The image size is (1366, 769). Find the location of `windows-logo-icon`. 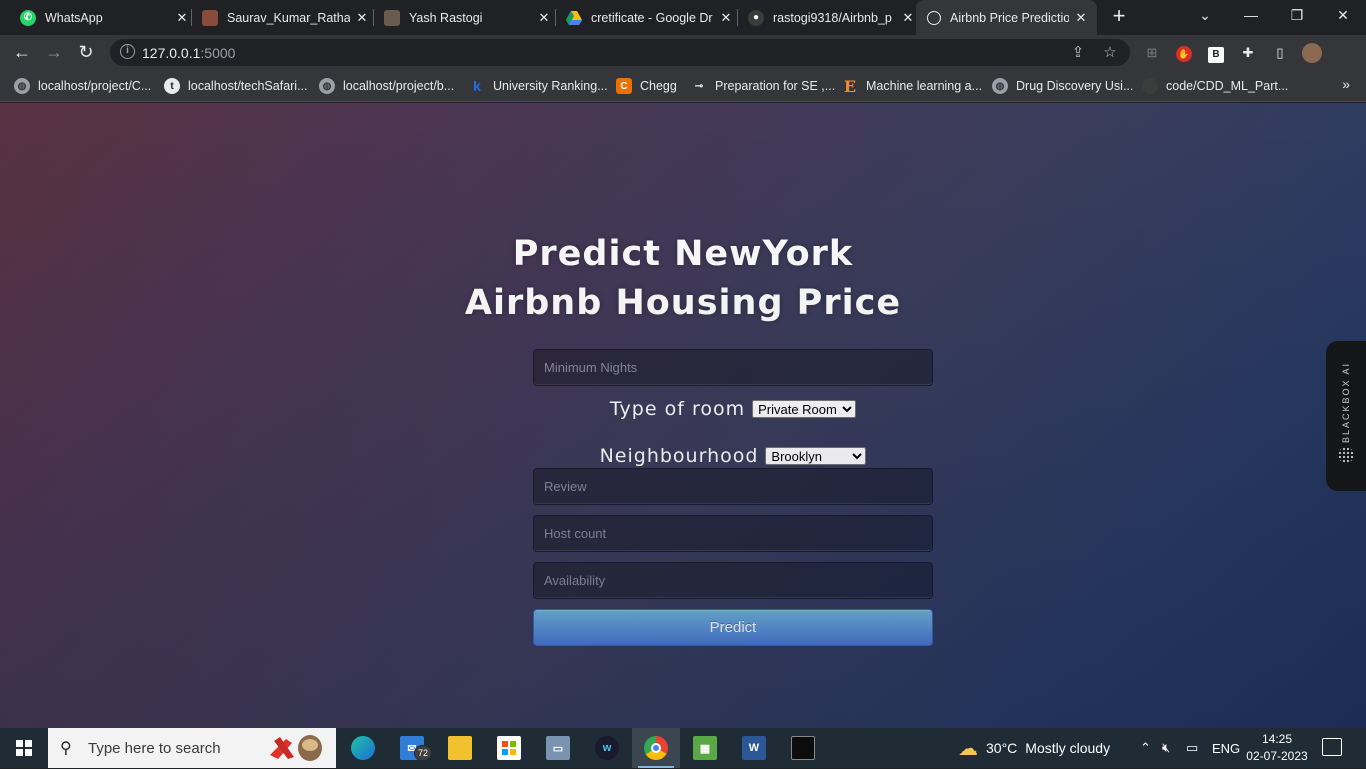

windows-logo-icon is located at coordinates (24, 748).